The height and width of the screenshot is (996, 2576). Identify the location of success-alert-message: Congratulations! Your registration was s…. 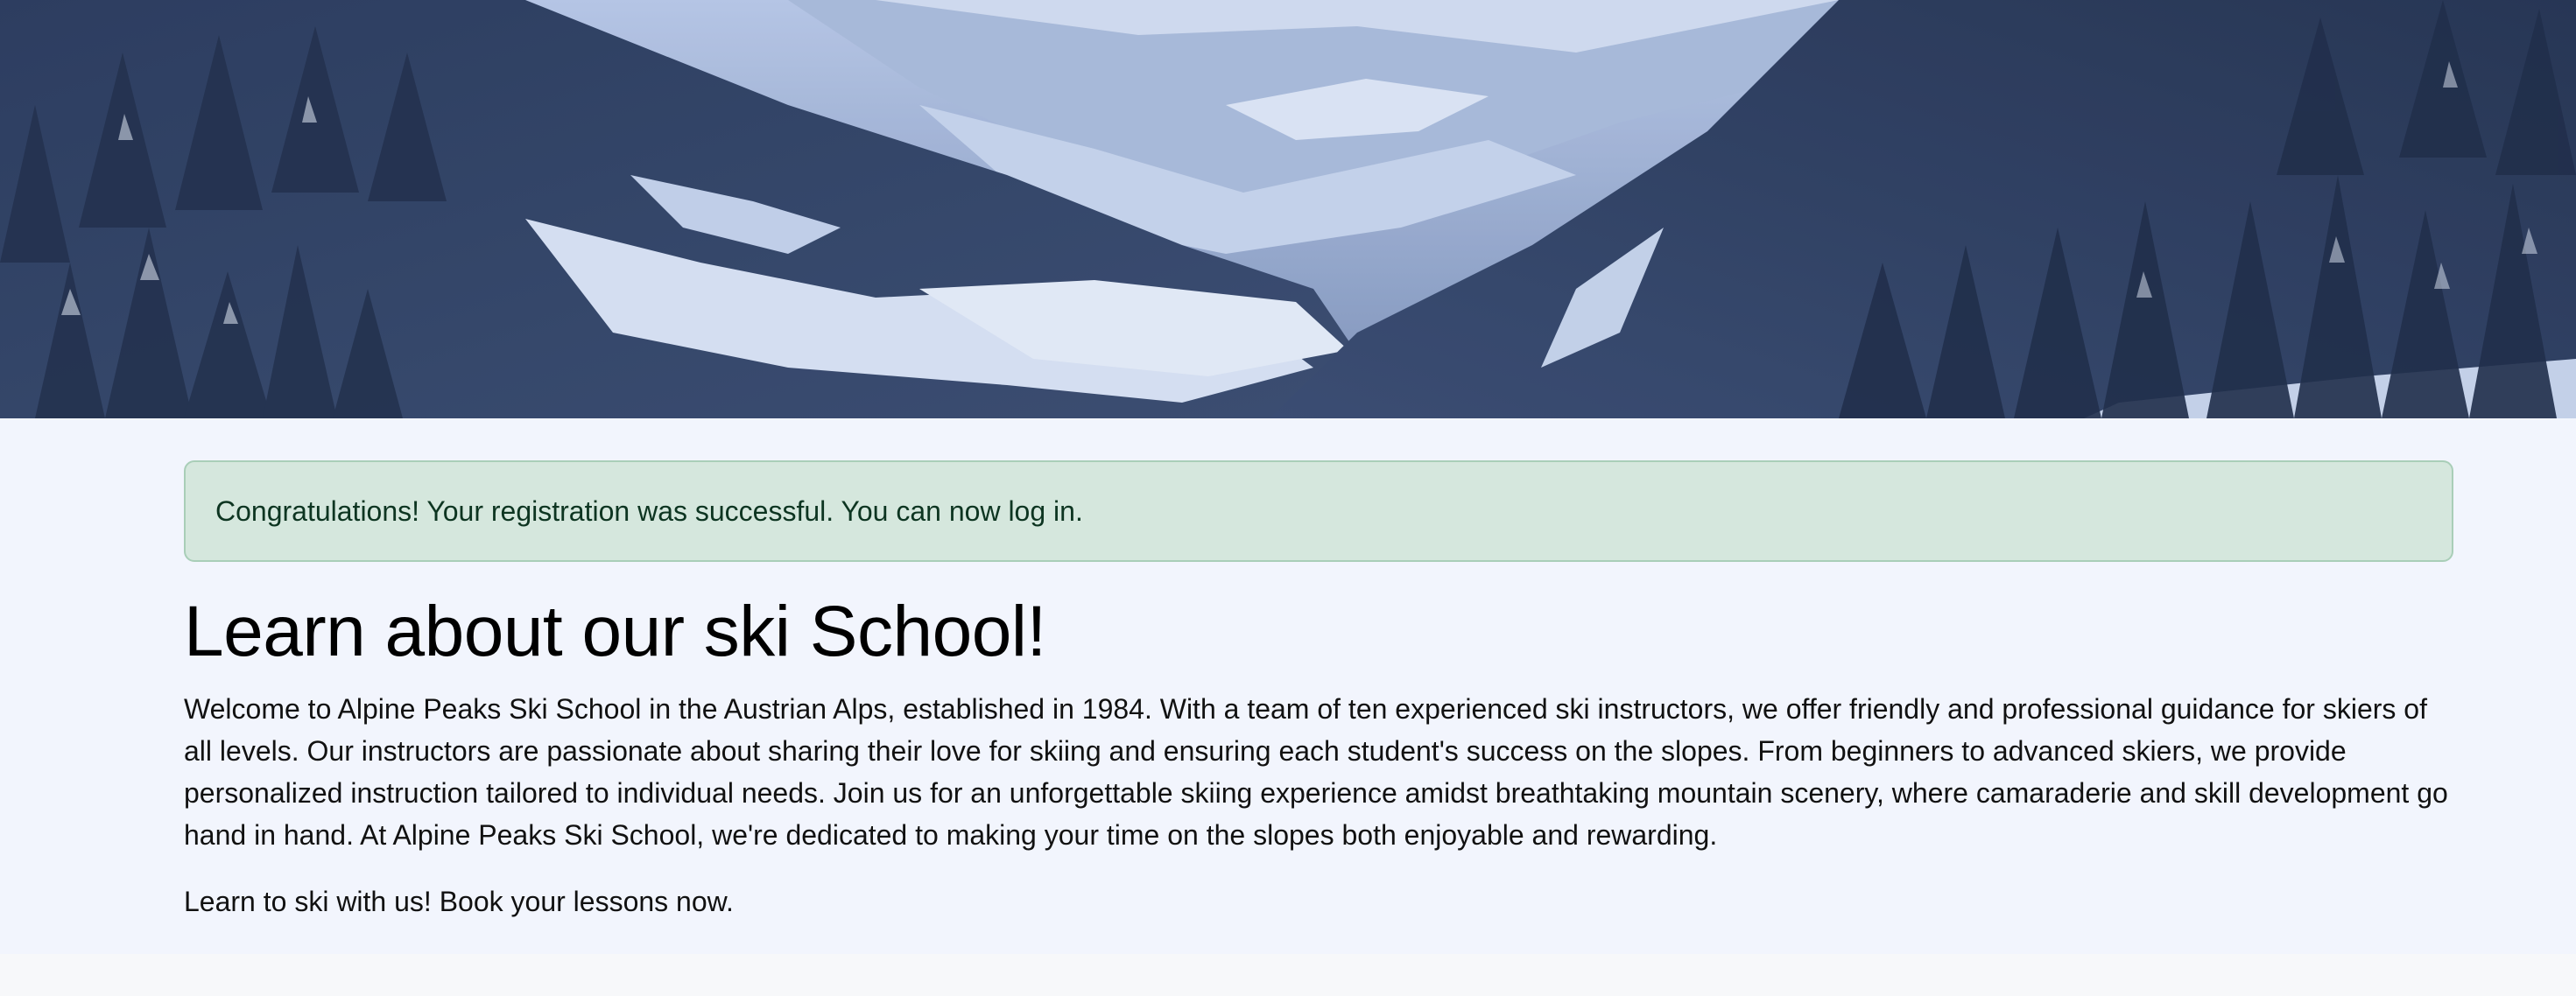
(649, 510).